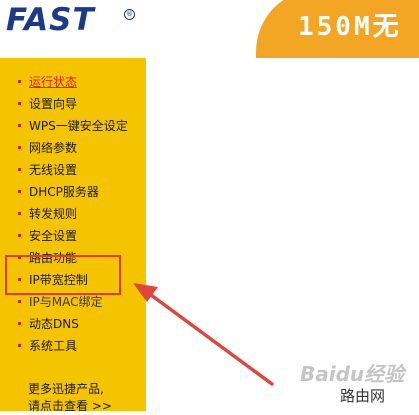  I want to click on sidebar-item-status: 运行状态, so click(47, 82).